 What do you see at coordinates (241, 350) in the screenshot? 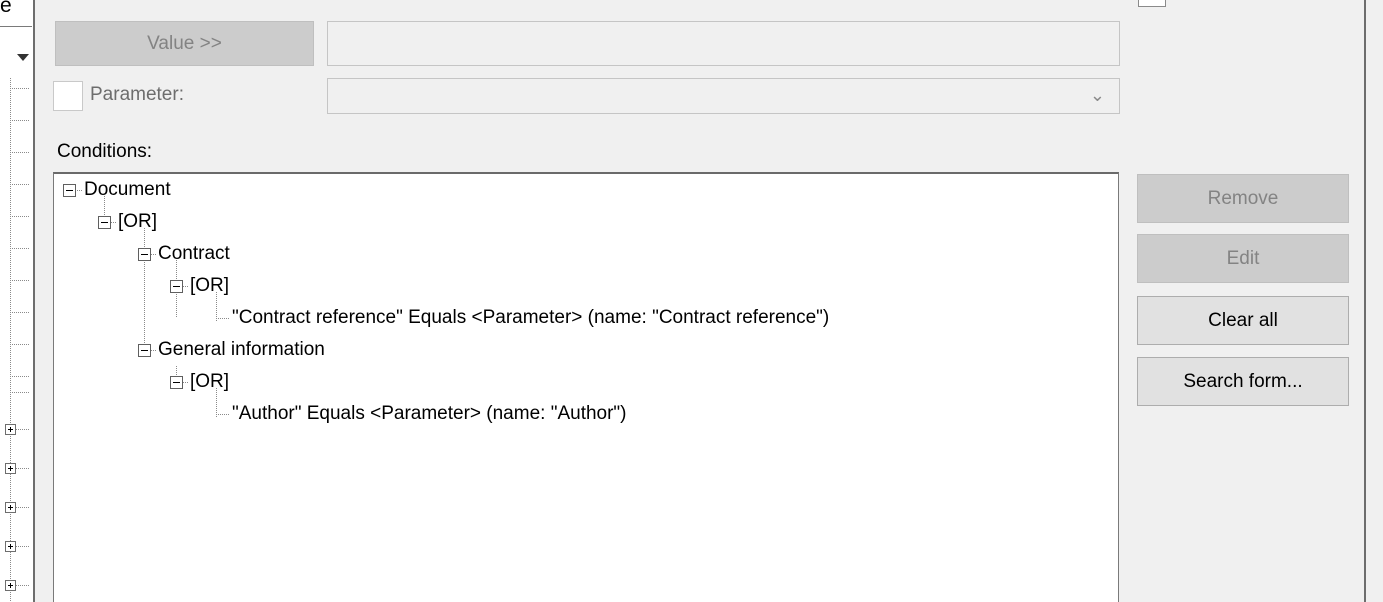
I see `tree-node-general-information: General information` at bounding box center [241, 350].